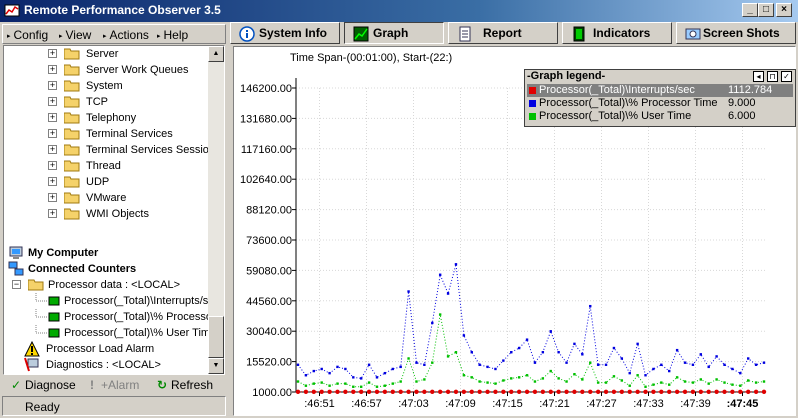  Describe the element at coordinates (660, 116) in the screenshot. I see `legend-entry: Processor(_Total)\% User Time 6.000` at that location.